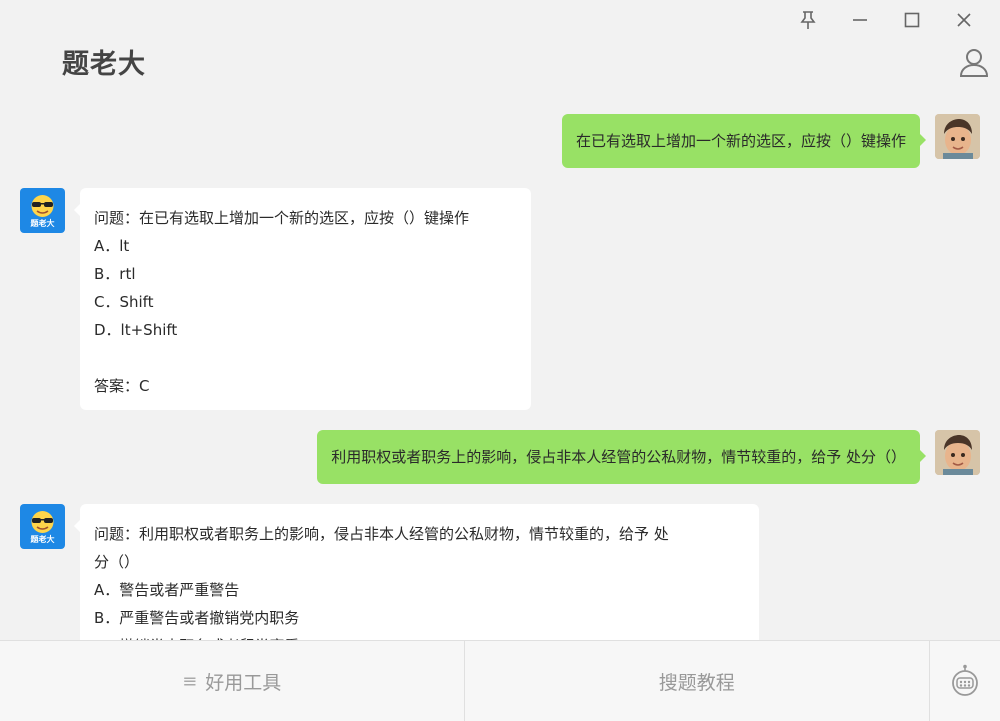  I want to click on option-b: B．rtl, so click(115, 274).